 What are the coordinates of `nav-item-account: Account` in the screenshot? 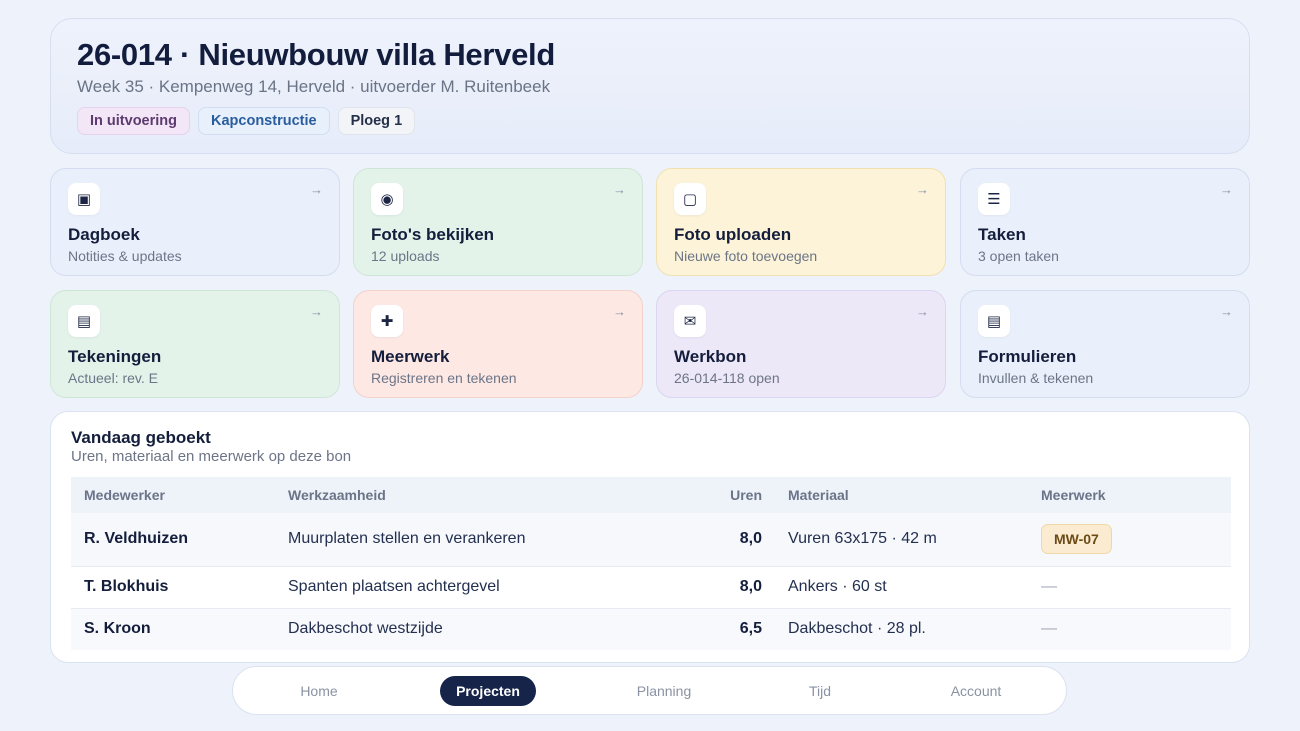 It's located at (976, 691).